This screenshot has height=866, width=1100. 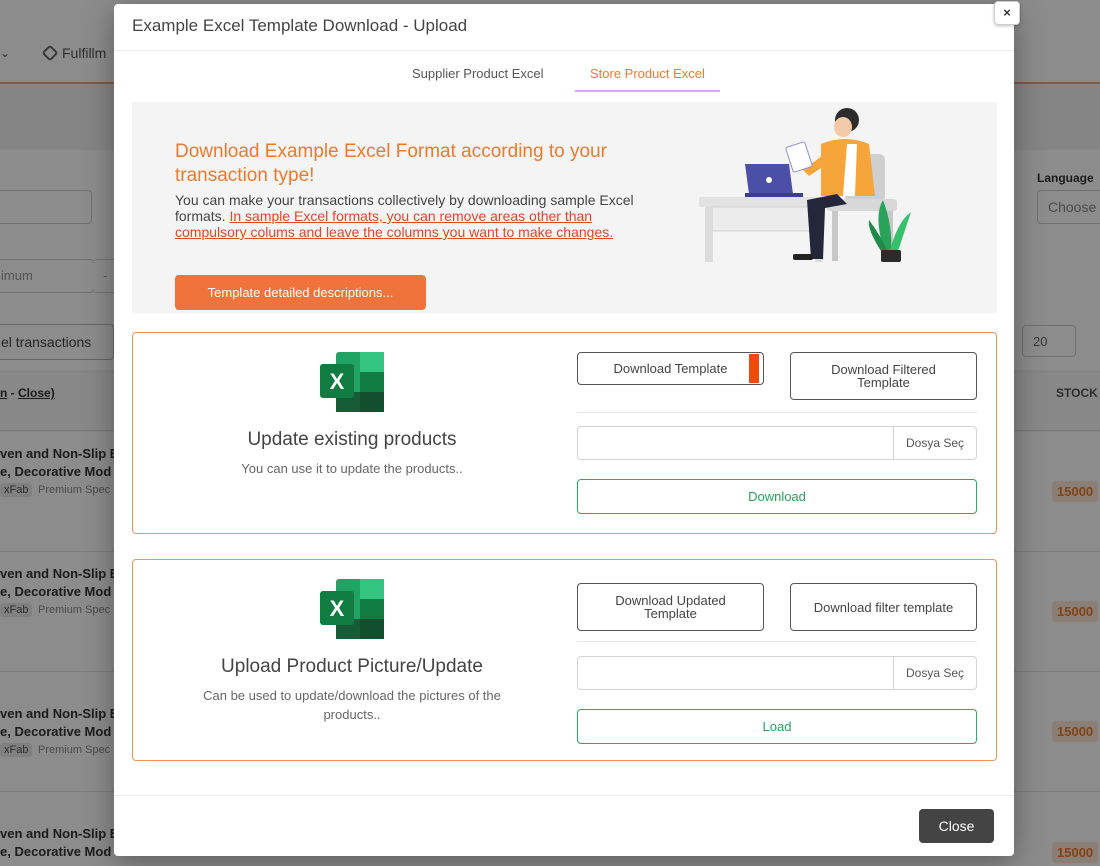 I want to click on woman-at-desk-illustration, so click(x=805, y=185).